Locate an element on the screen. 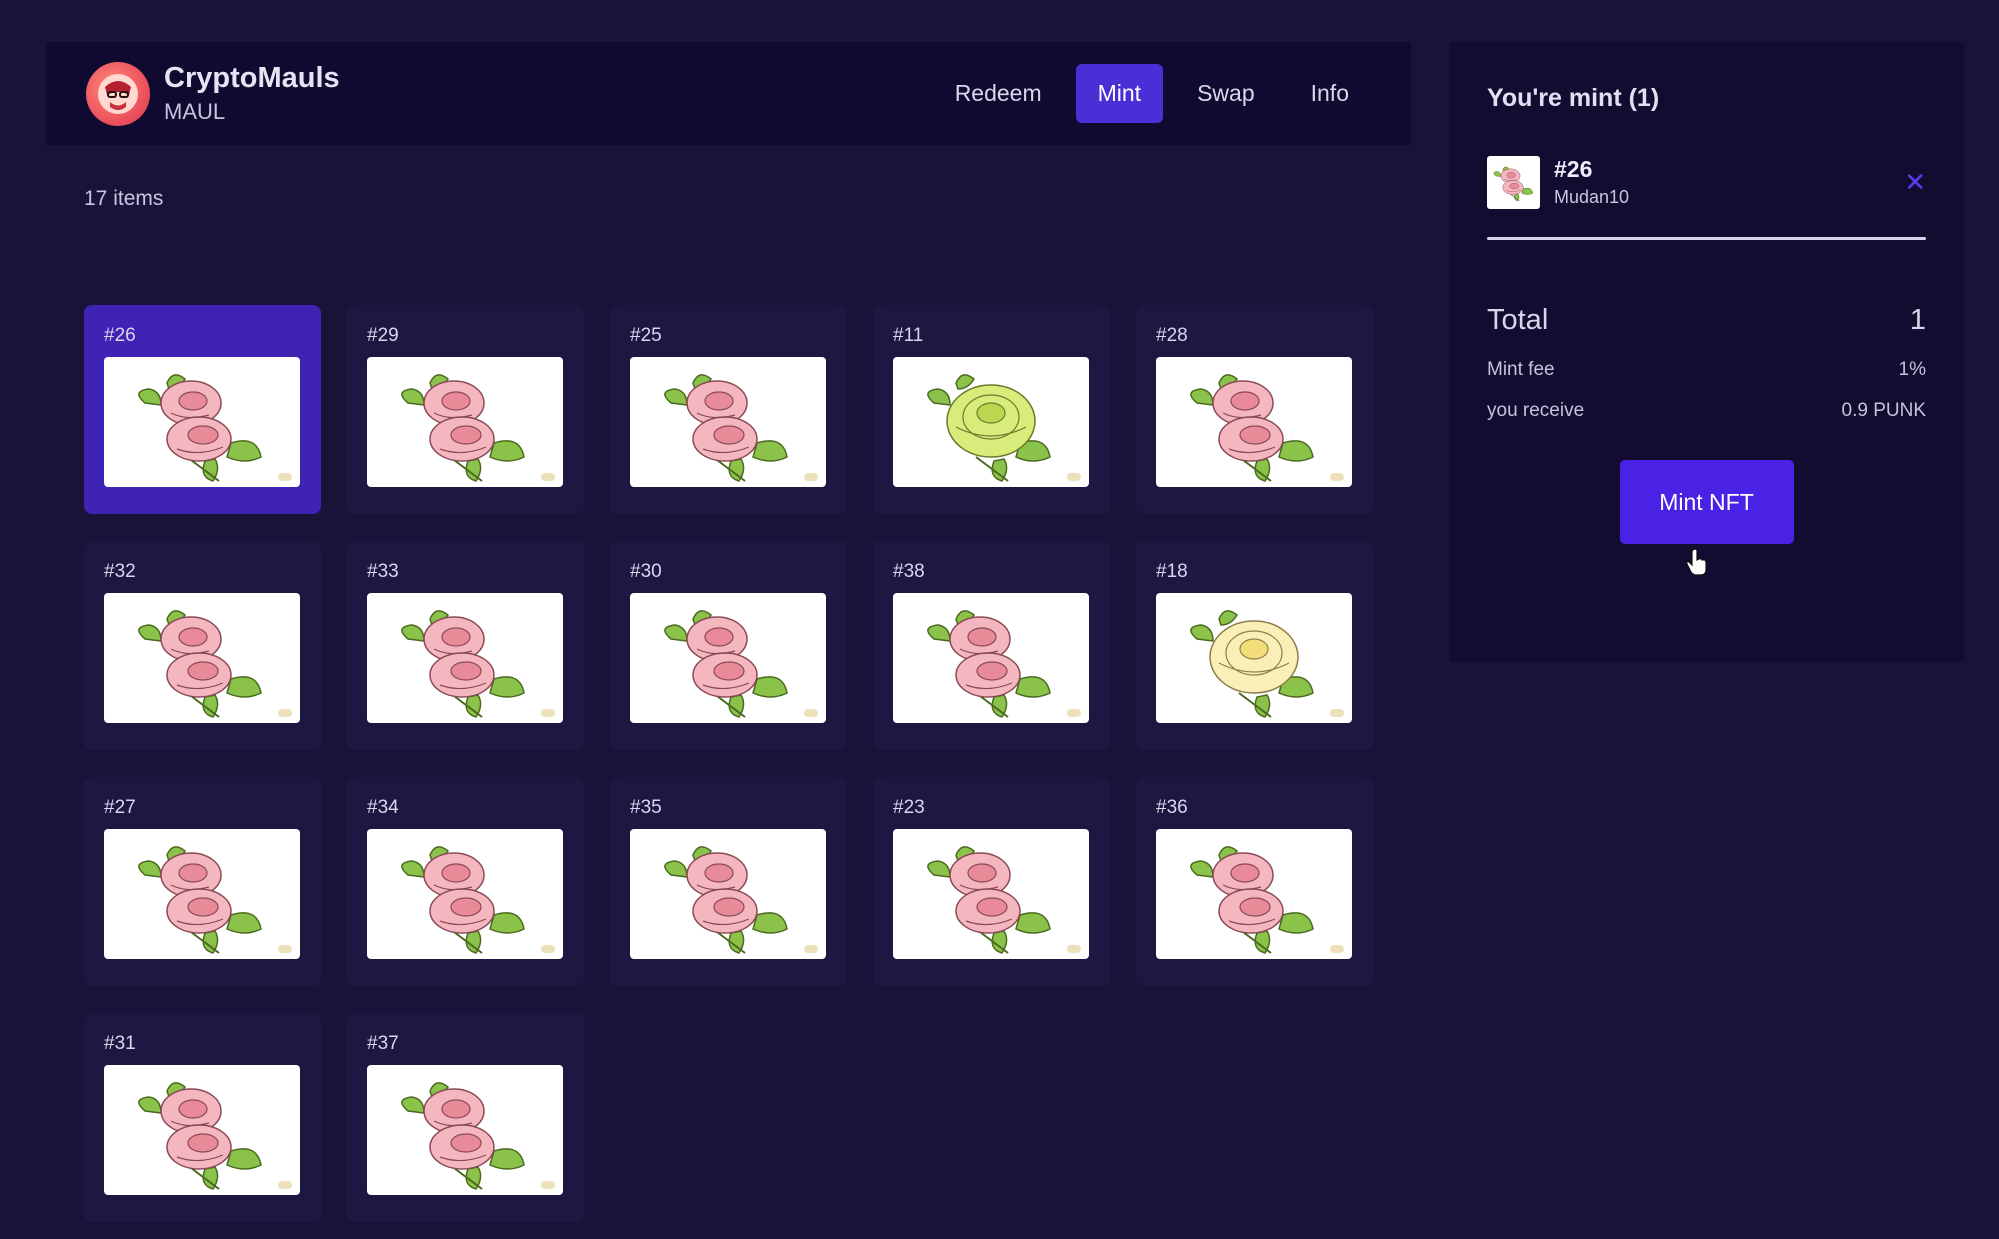  nft-card-id: #18 is located at coordinates (1172, 571).